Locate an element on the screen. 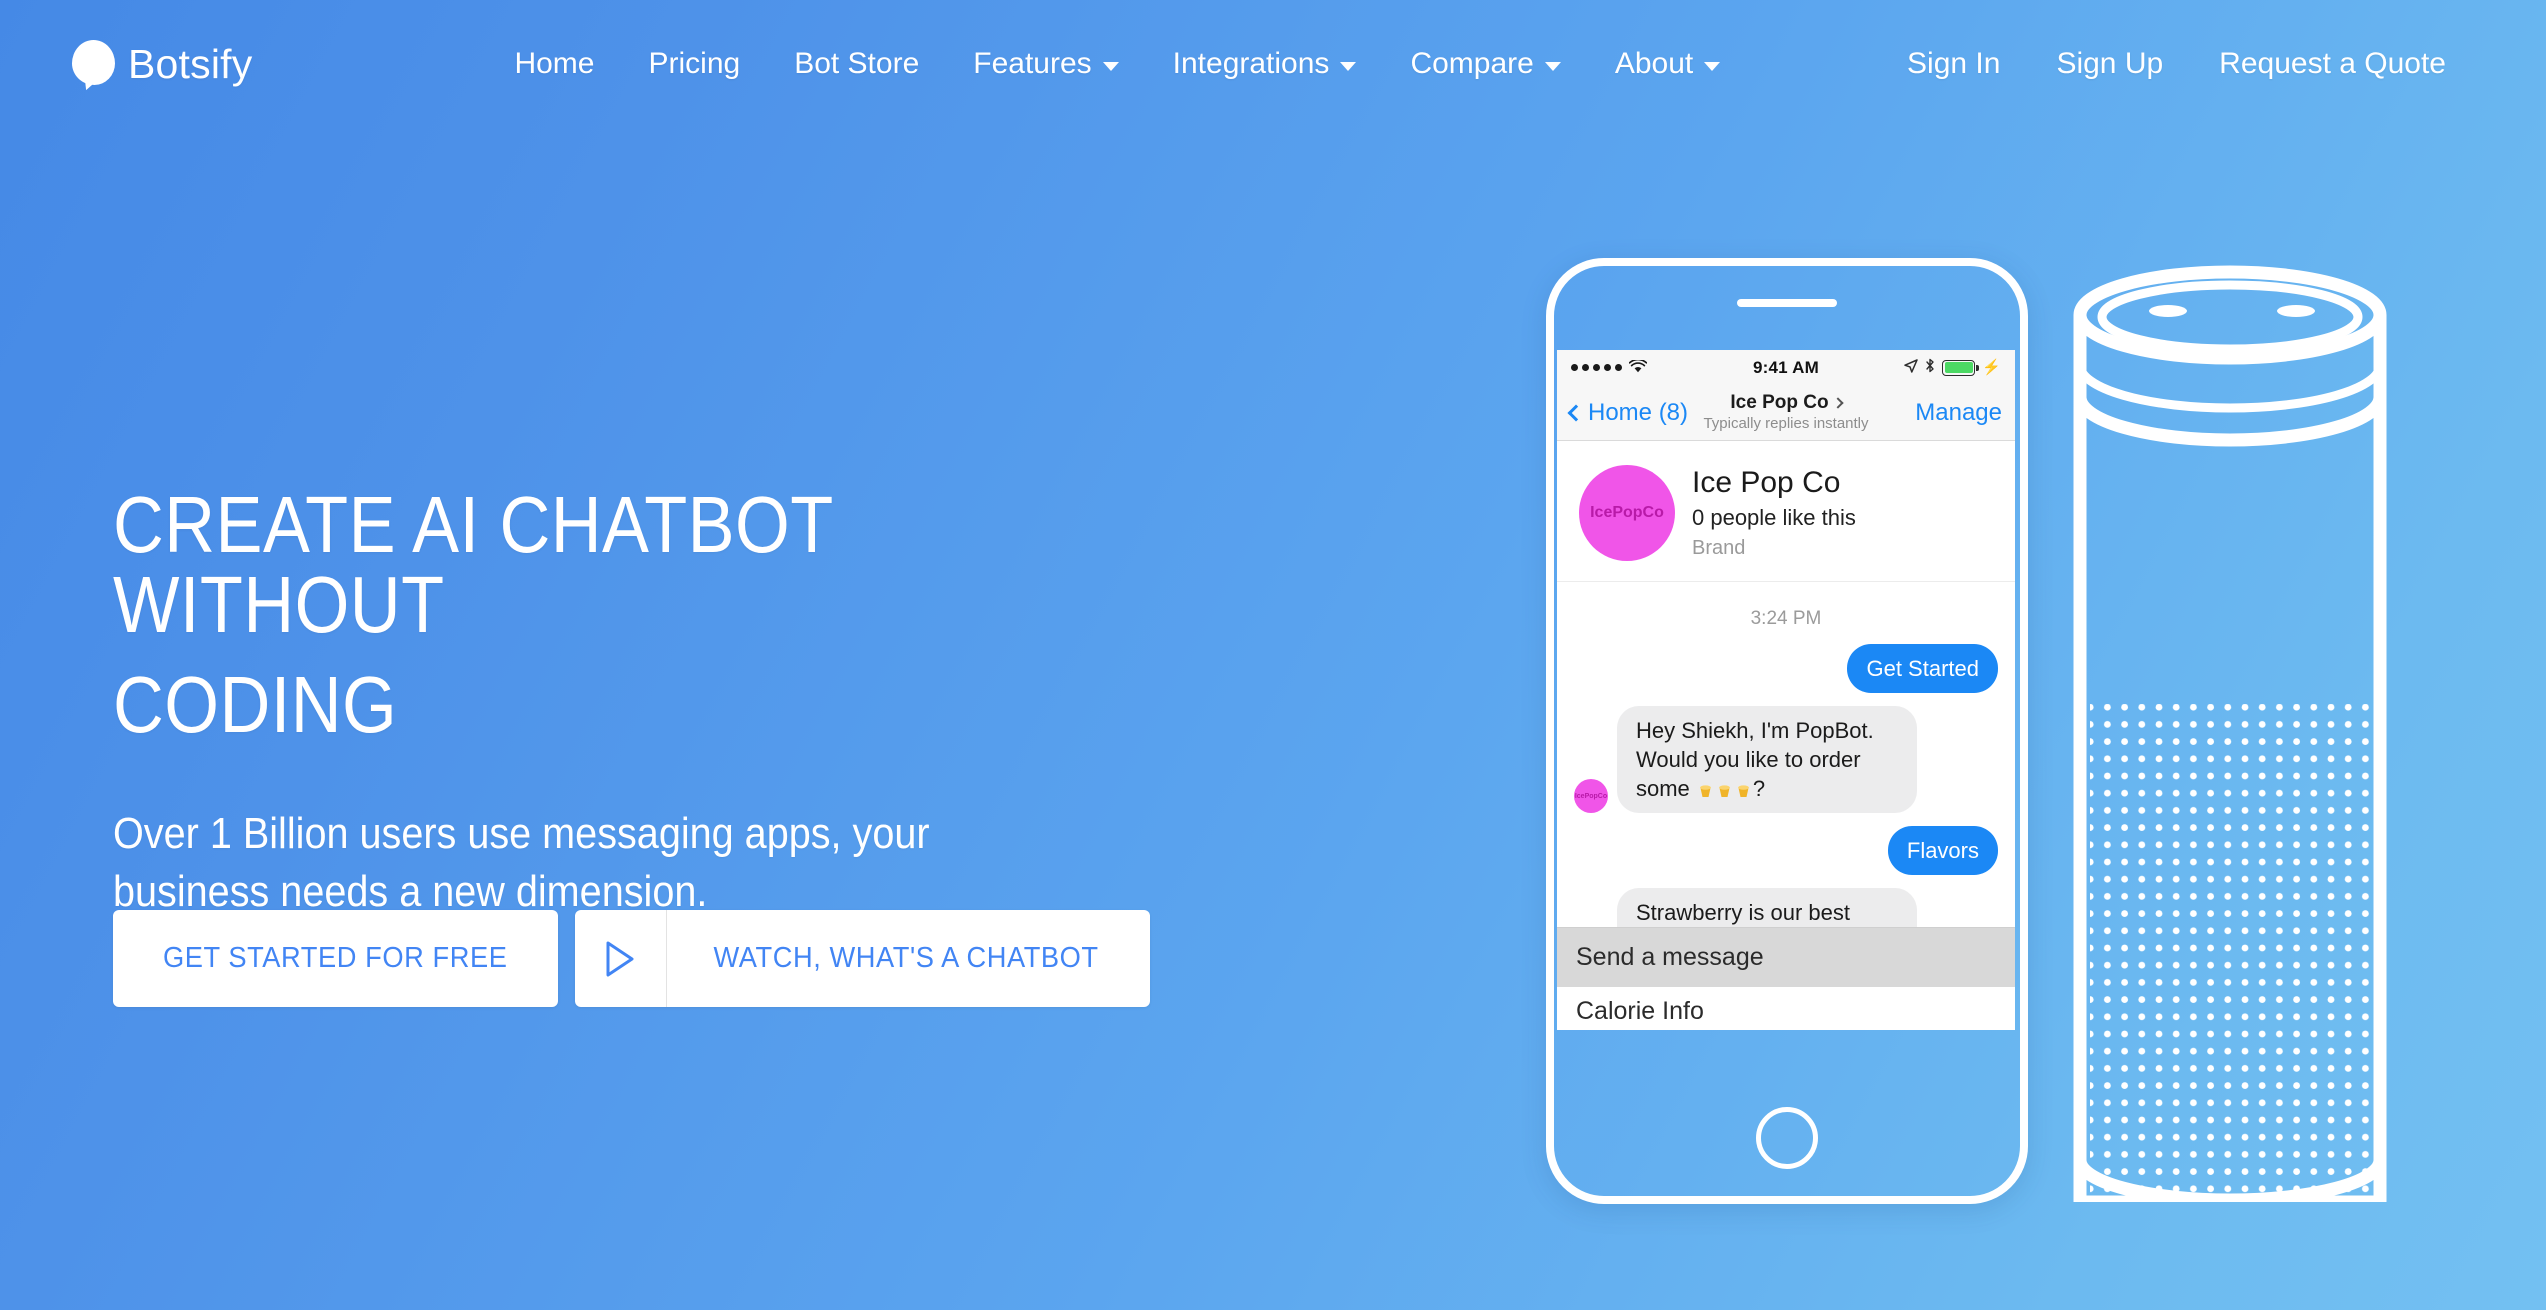 This screenshot has width=2546, height=1310. chat-message-outgoing: Get Started is located at coordinates (1786, 668).